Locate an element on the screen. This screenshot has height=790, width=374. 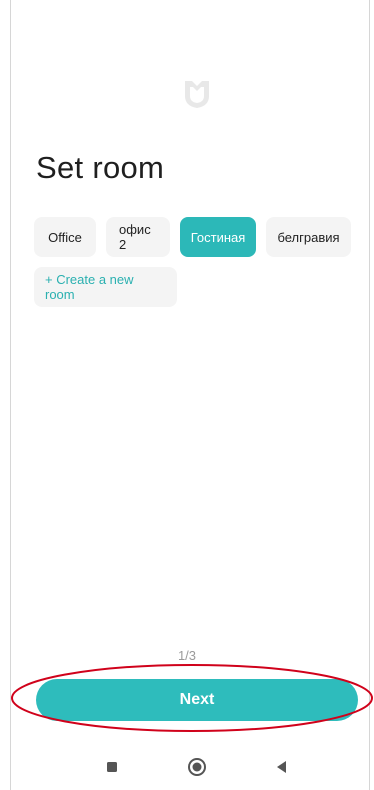
room-chip-belgravia: белгравия is located at coordinates (308, 237).